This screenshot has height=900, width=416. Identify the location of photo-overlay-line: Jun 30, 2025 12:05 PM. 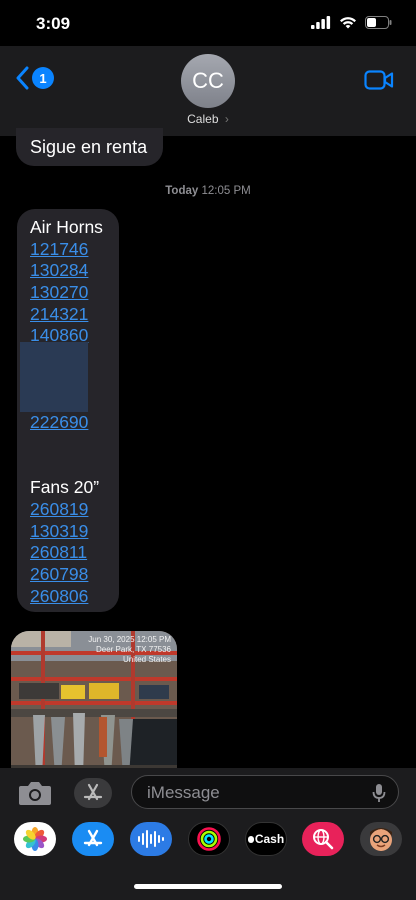
(129, 639).